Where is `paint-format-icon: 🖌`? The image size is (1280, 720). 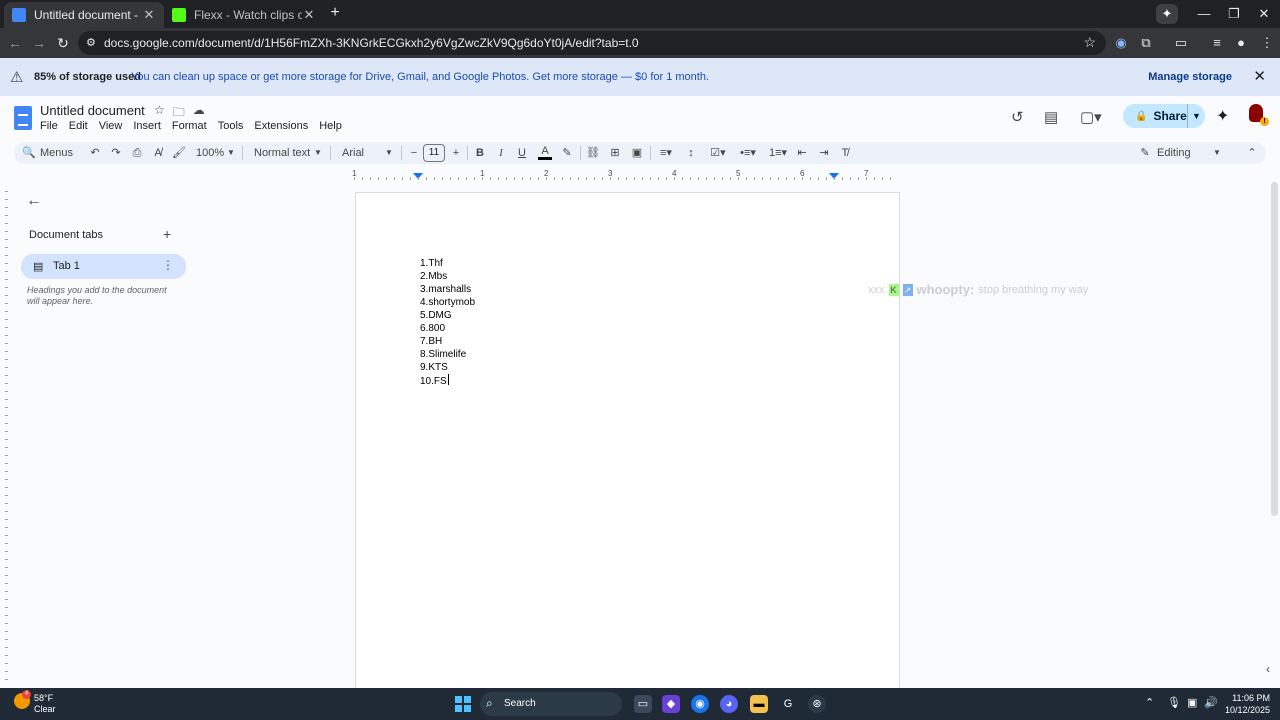 paint-format-icon: 🖌 is located at coordinates (179, 153).